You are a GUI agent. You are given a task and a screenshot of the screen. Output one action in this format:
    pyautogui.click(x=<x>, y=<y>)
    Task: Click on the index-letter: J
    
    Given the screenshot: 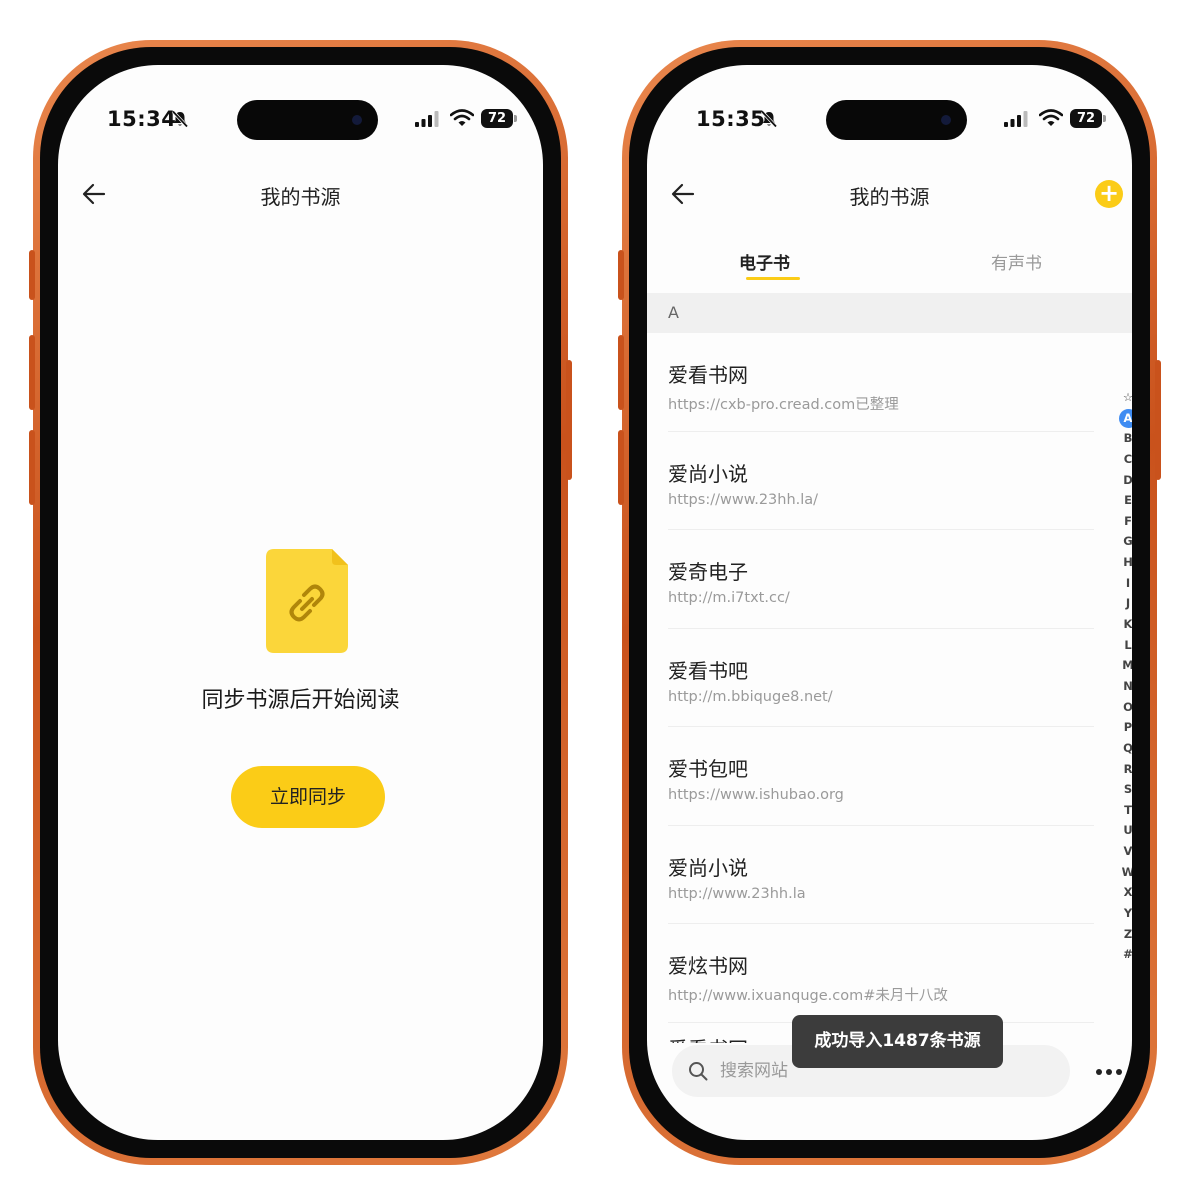 What is the action you would take?
    pyautogui.click(x=1124, y=603)
    